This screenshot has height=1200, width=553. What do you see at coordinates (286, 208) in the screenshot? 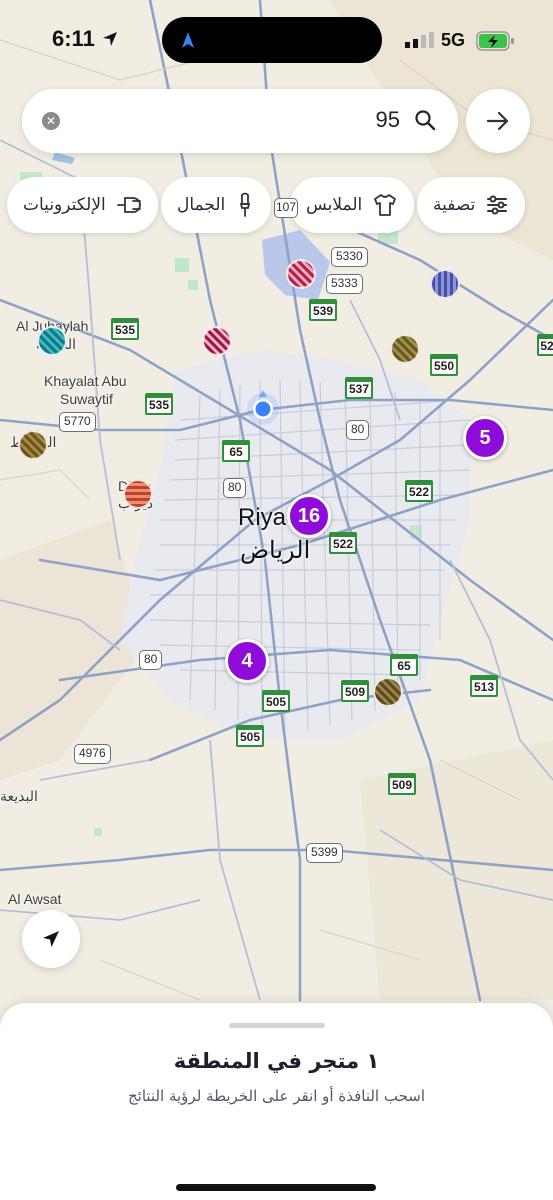
I see `road-shield: 107` at bounding box center [286, 208].